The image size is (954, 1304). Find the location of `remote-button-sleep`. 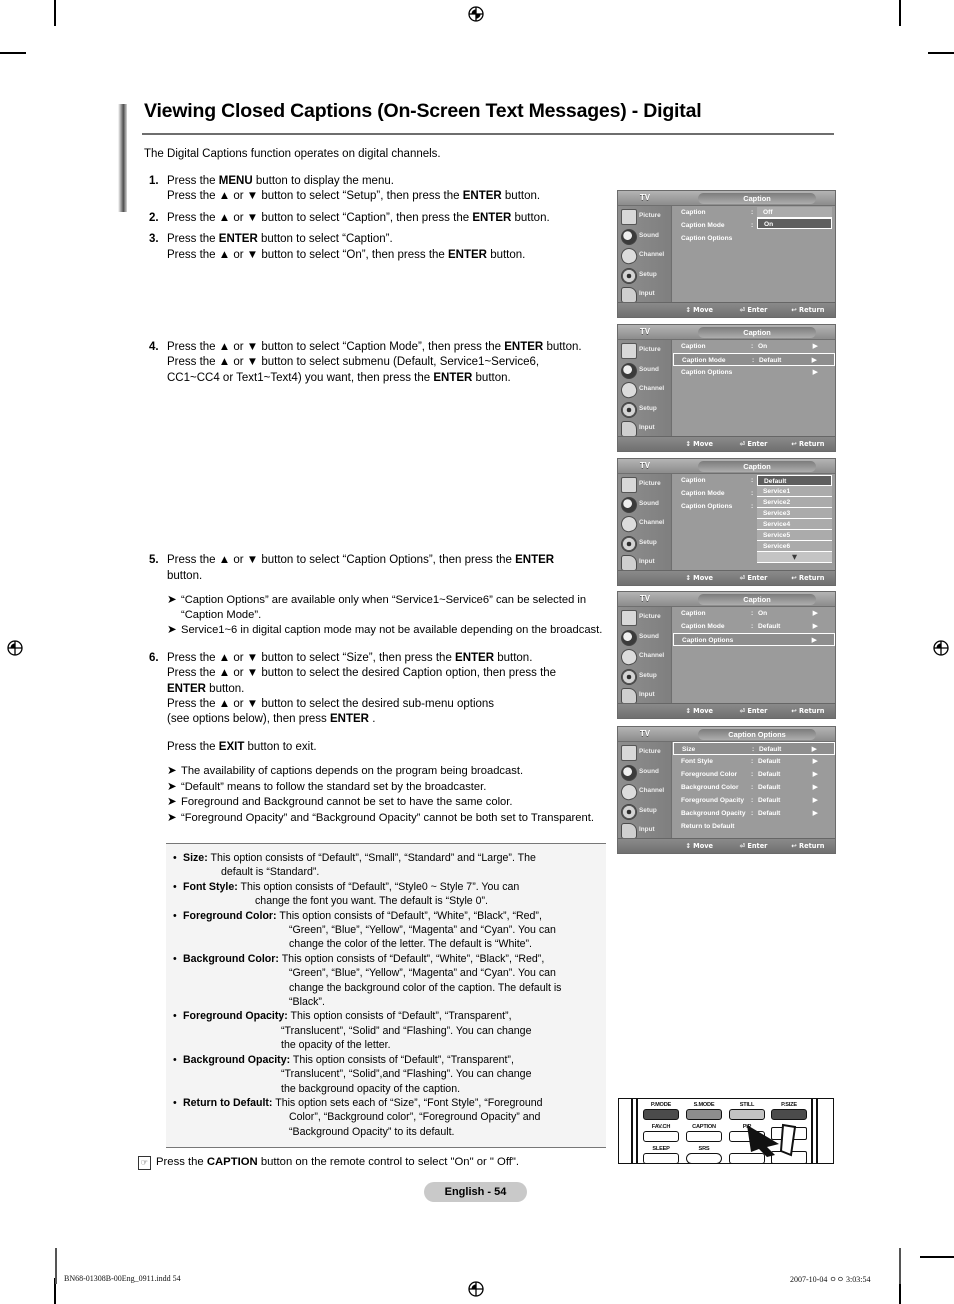

remote-button-sleep is located at coordinates (661, 1158).